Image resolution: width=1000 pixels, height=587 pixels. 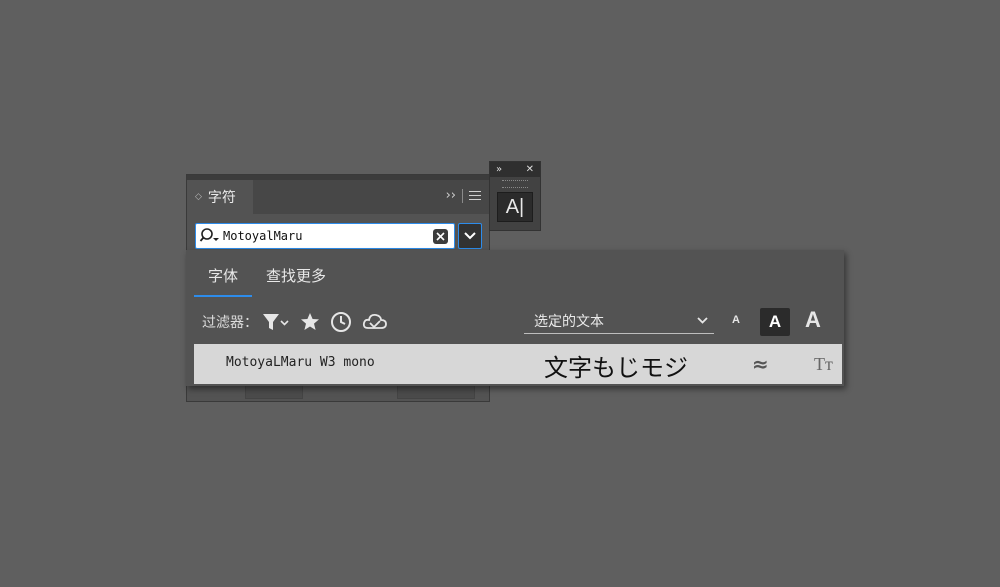 What do you see at coordinates (518, 364) in the screenshot?
I see `font-result-row: MotoyaLMaru W3 mono 文字もじモジ ≈ Tт` at bounding box center [518, 364].